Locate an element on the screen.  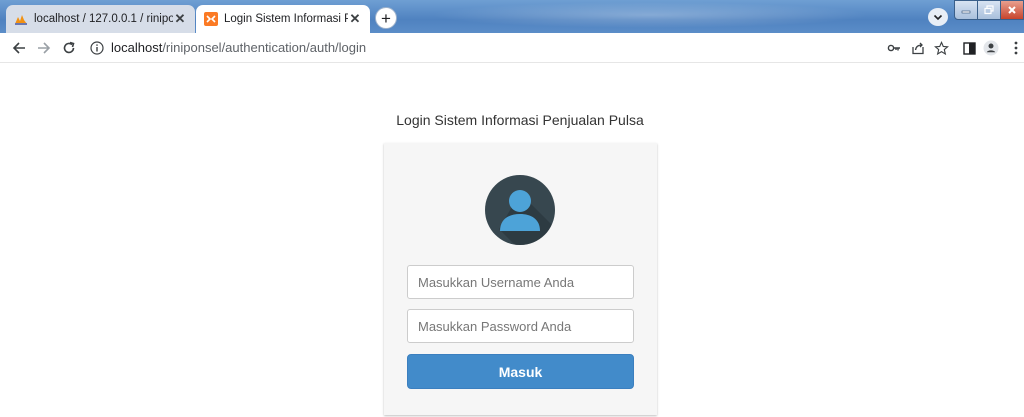
minimize-button is located at coordinates (966, 10).